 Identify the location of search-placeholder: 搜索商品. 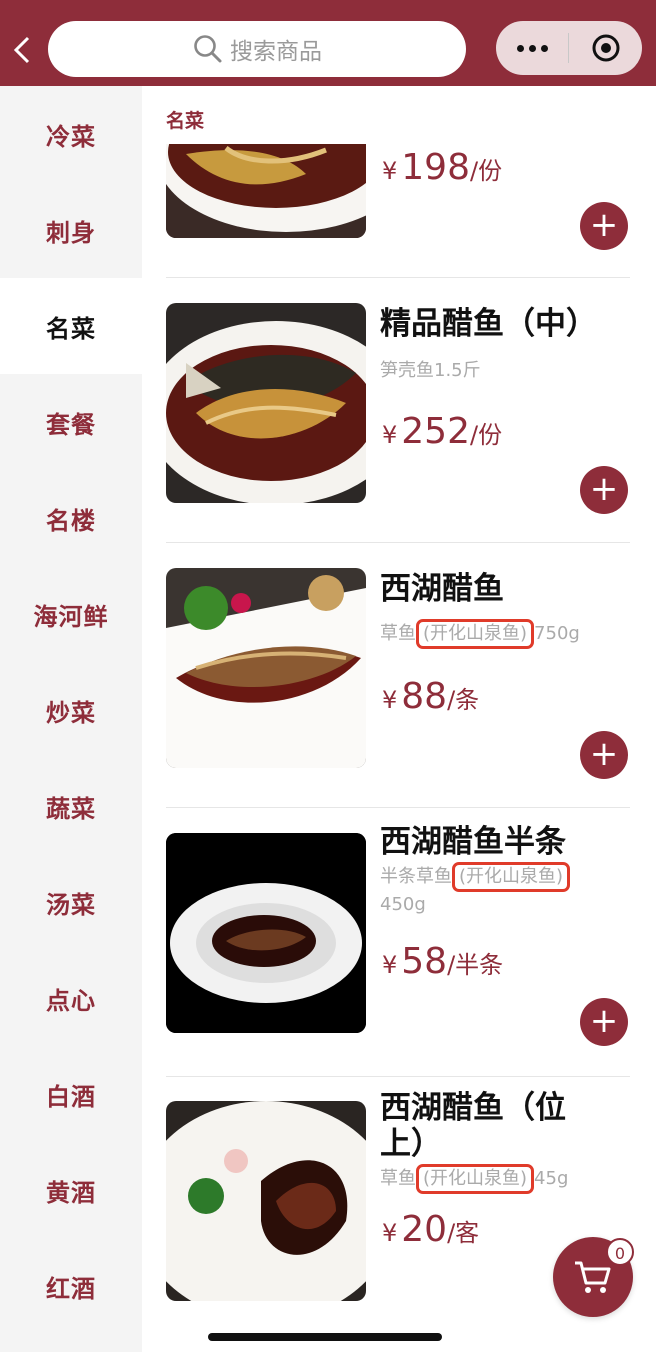
(276, 52).